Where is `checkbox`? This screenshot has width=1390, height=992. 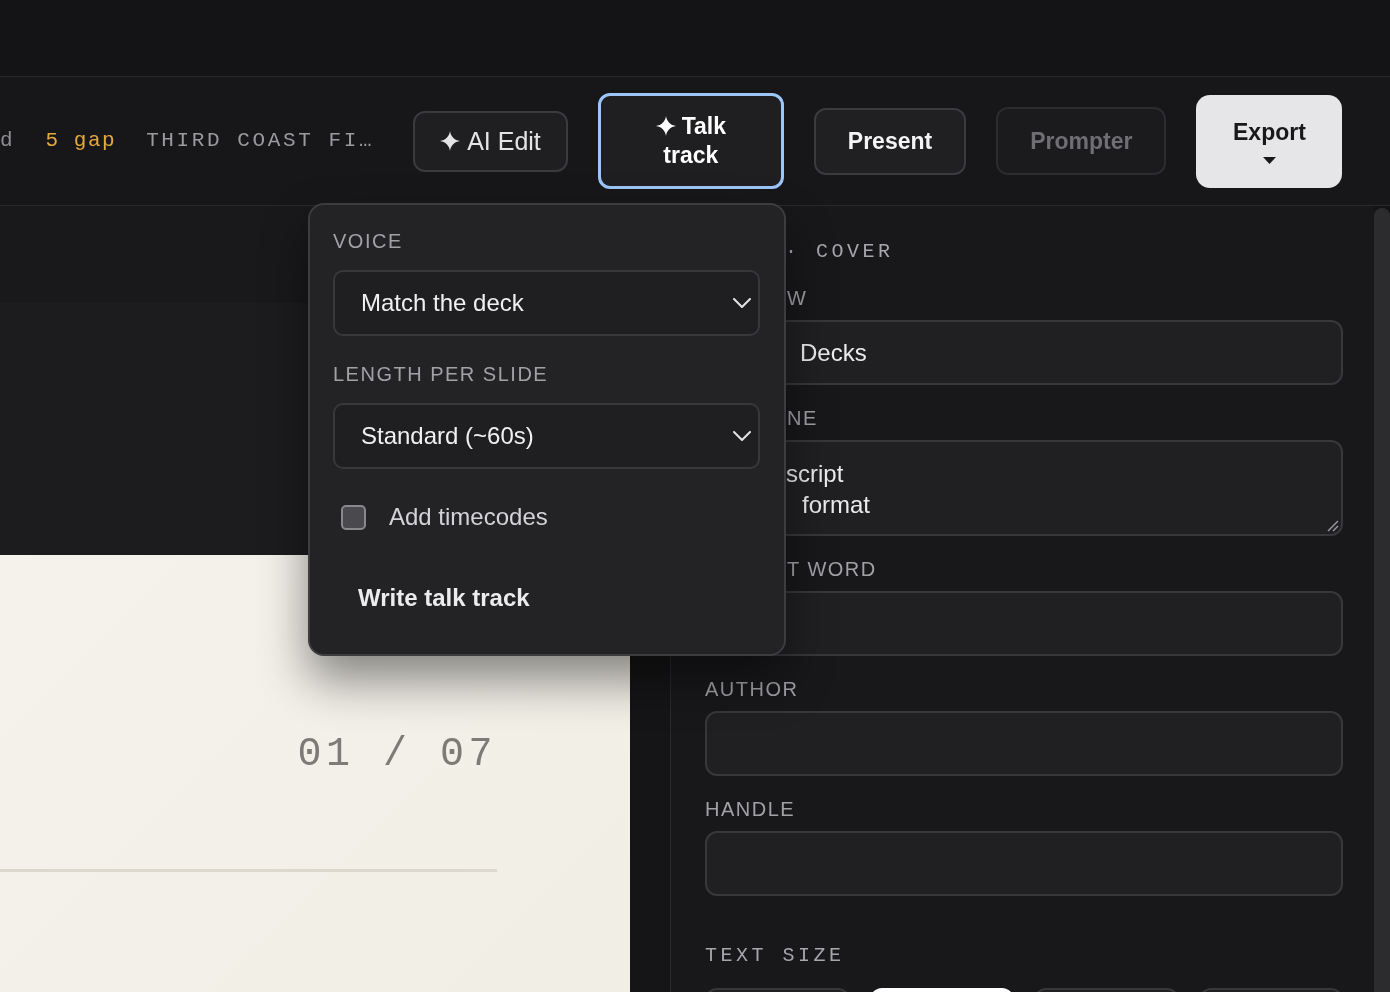 checkbox is located at coordinates (353, 517).